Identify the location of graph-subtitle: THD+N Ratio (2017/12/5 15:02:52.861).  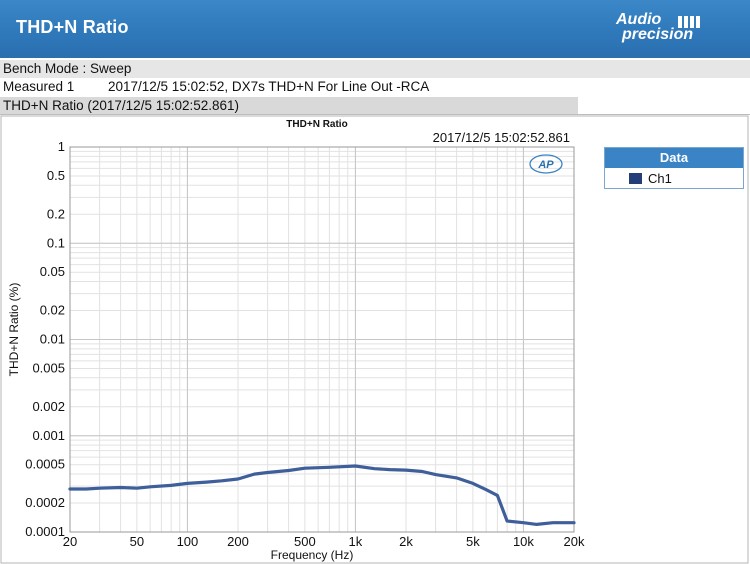
(289, 106).